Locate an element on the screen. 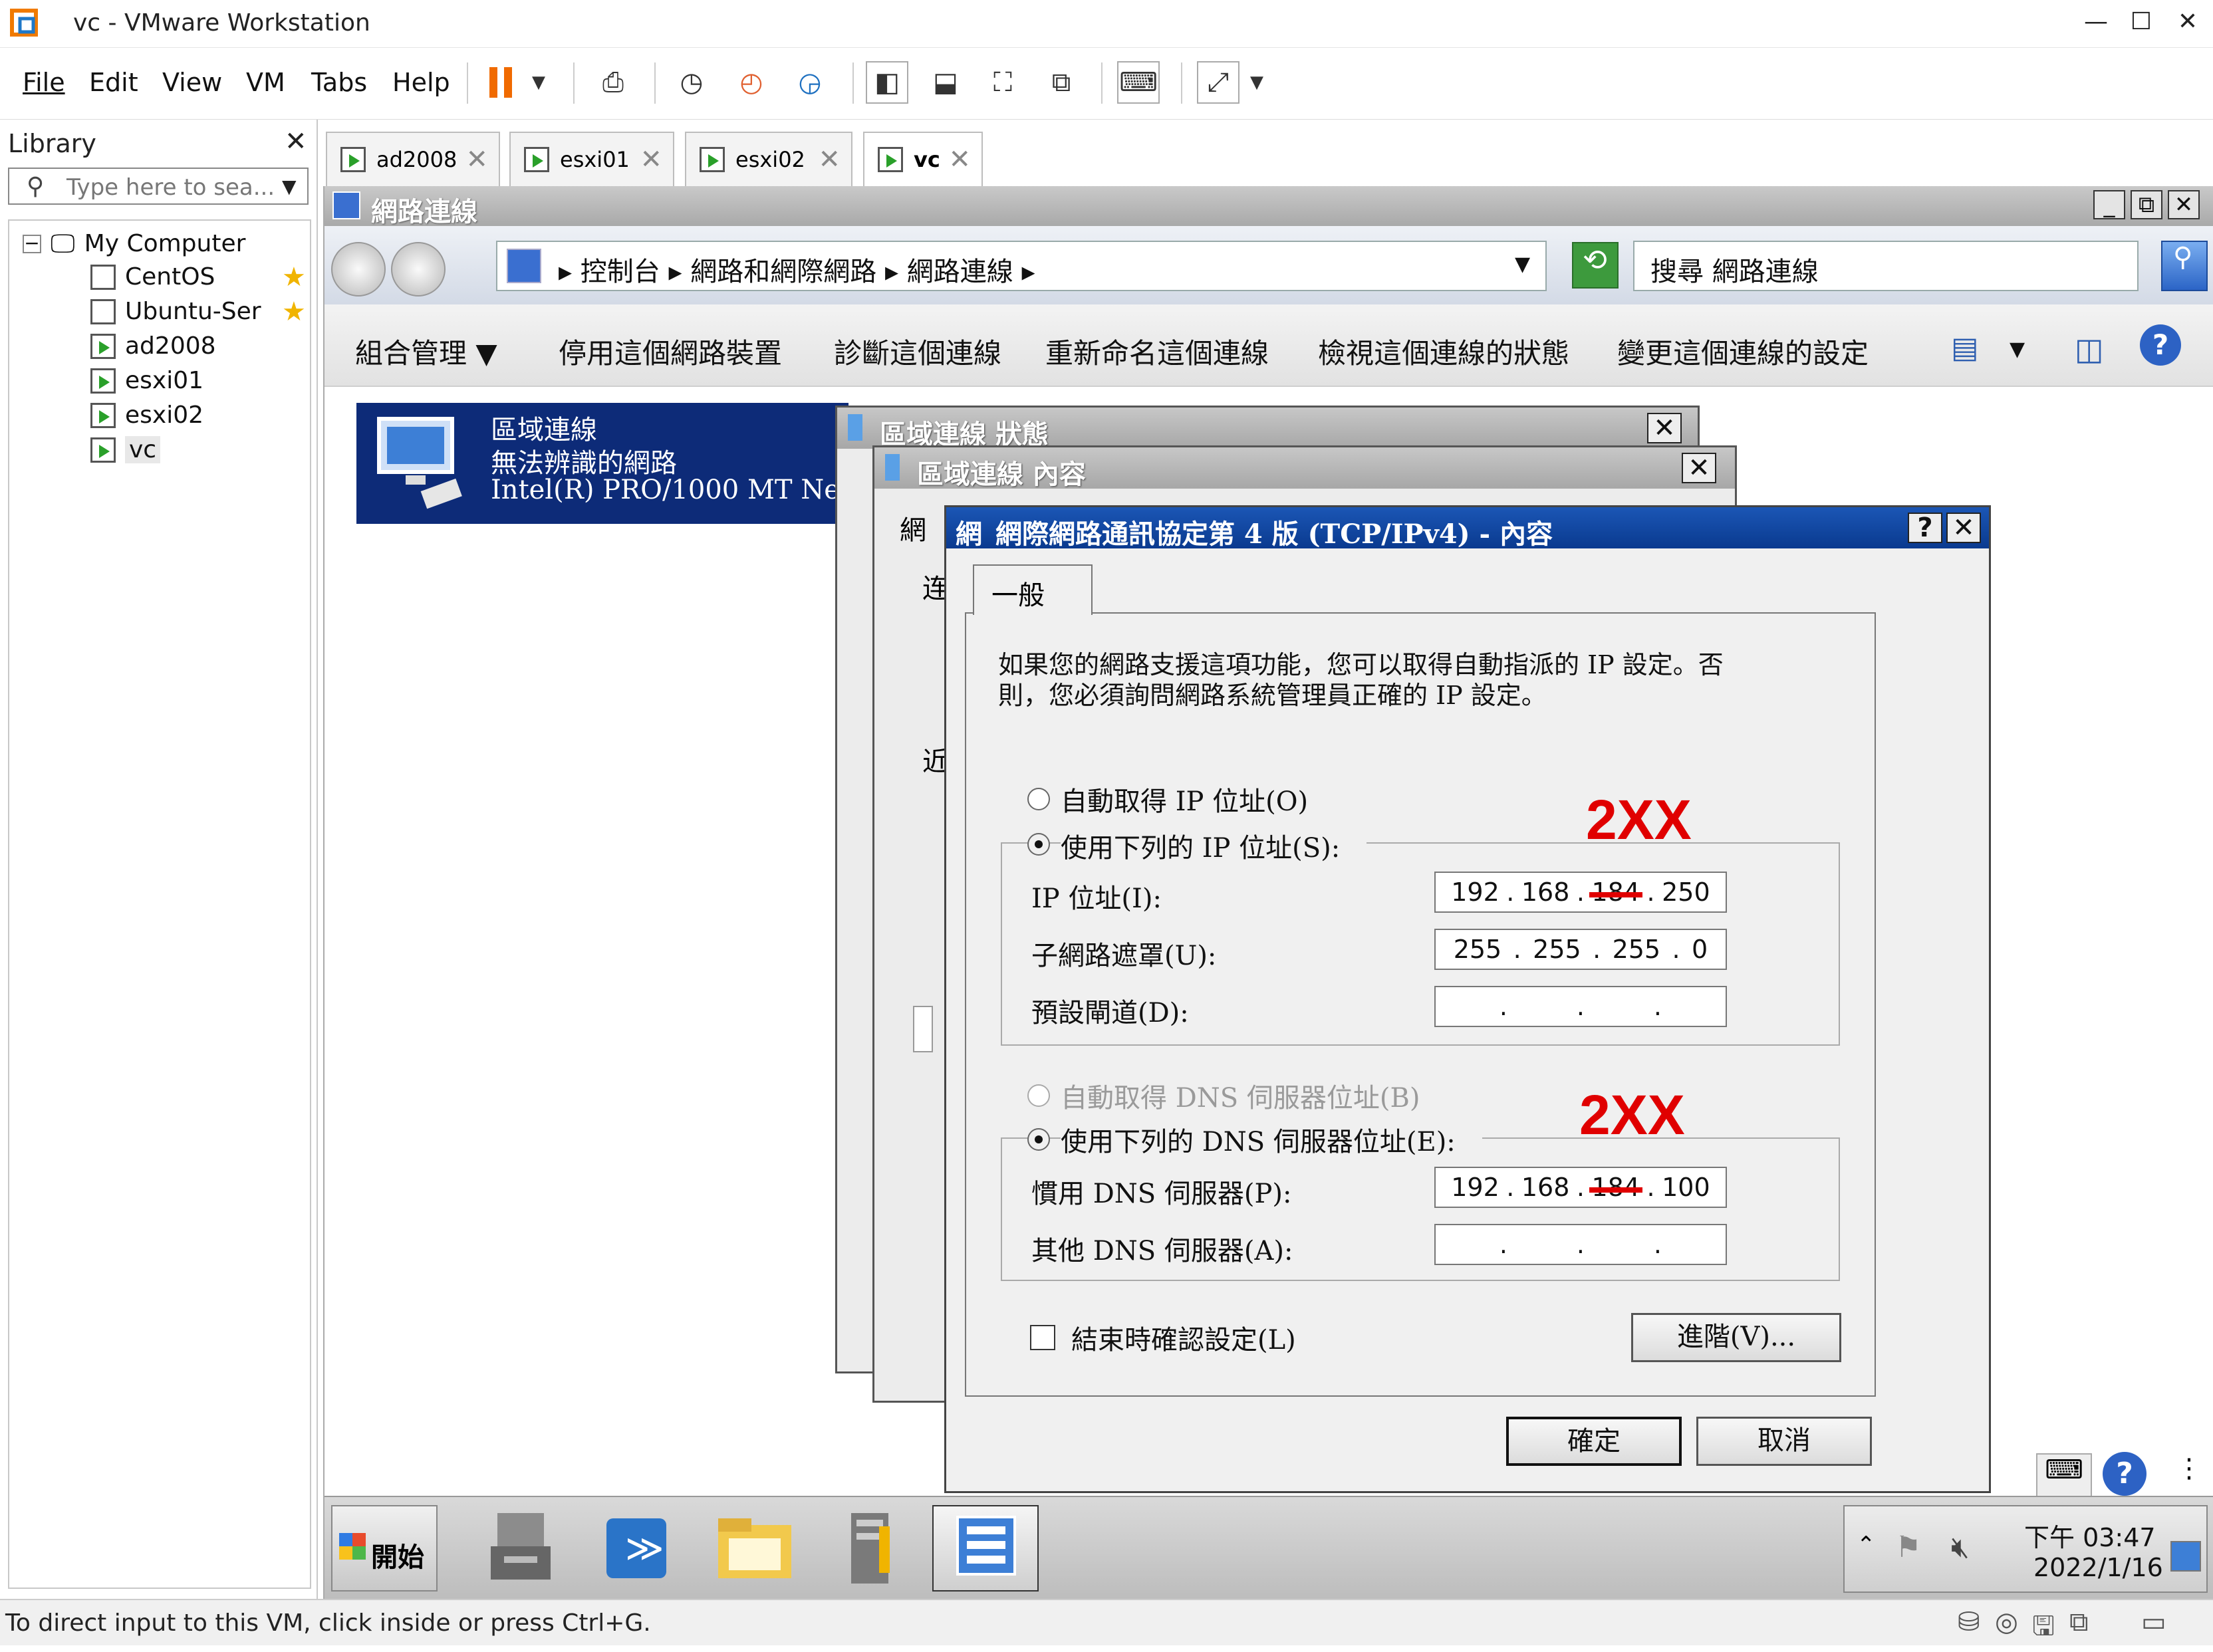 The image size is (2213, 1652). tab-ad2008: ad2008 ✕ is located at coordinates (413, 159).